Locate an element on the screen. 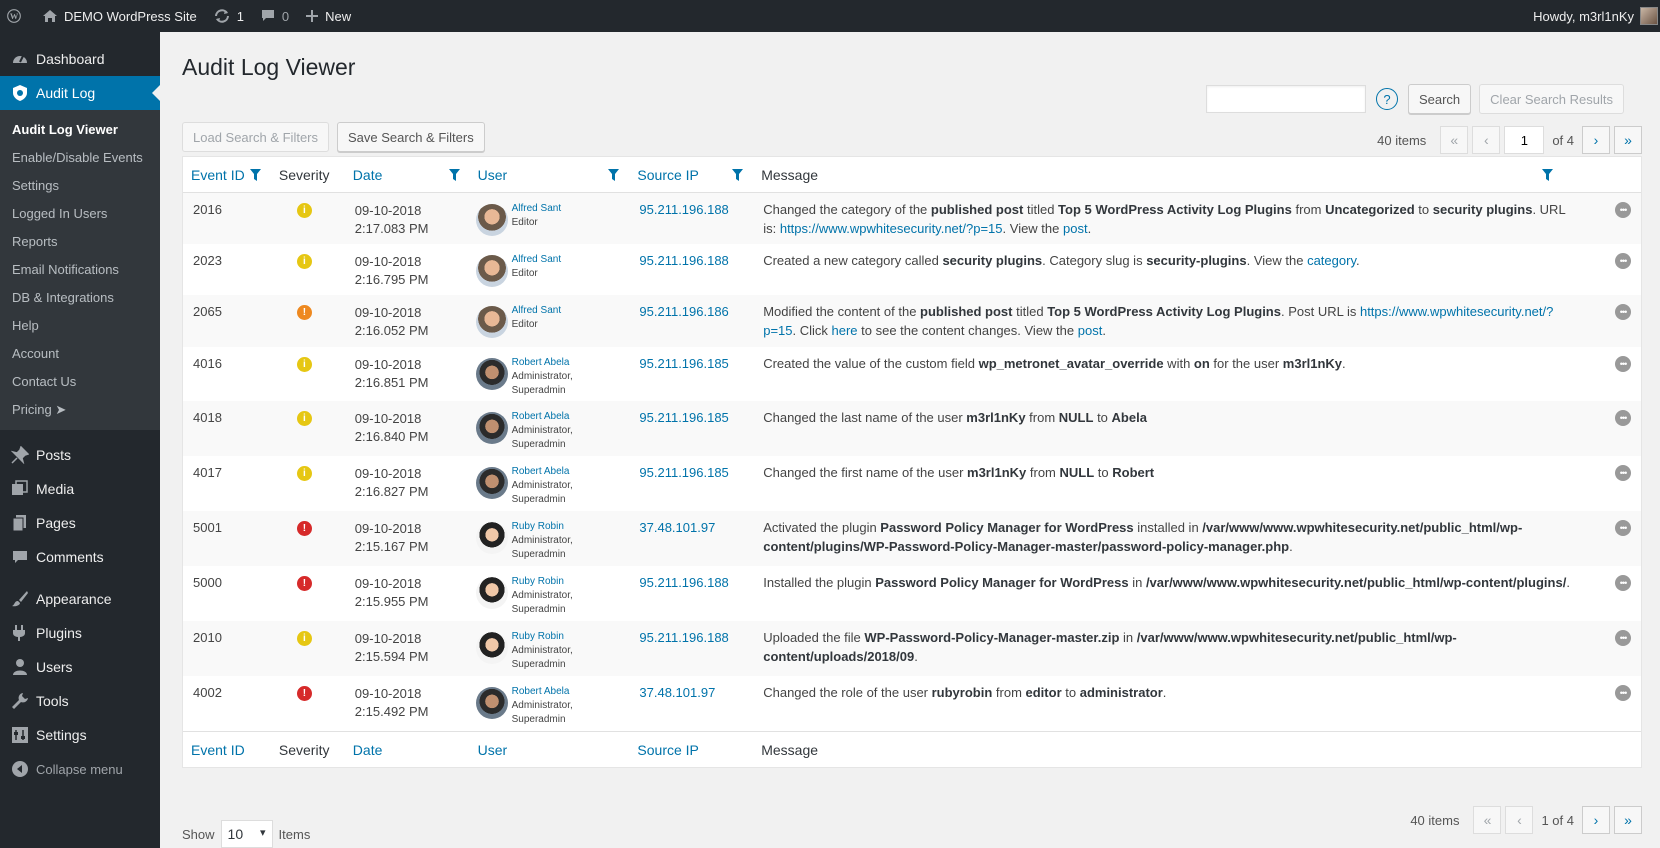 This screenshot has width=1660, height=848. clear-search-button: Clear Search Results is located at coordinates (1551, 99).